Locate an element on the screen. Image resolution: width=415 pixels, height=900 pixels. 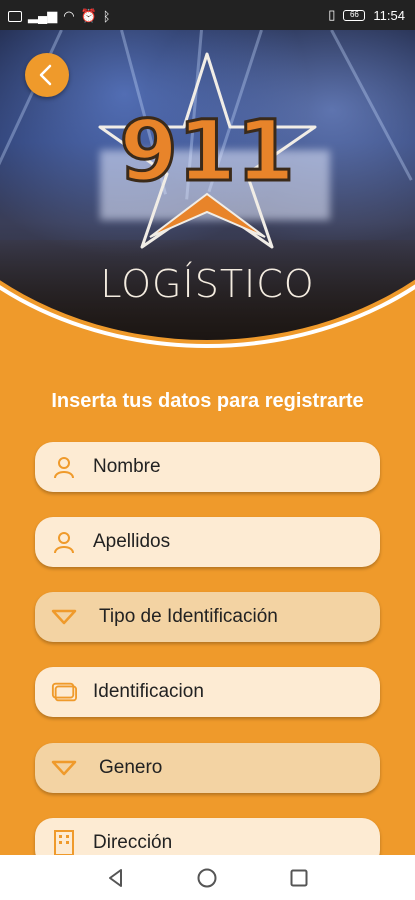
status-bar: ▂▄▆ ◠ ⏰ ᛒ ▯ 66 11:54 is located at coordinates (207, 15).